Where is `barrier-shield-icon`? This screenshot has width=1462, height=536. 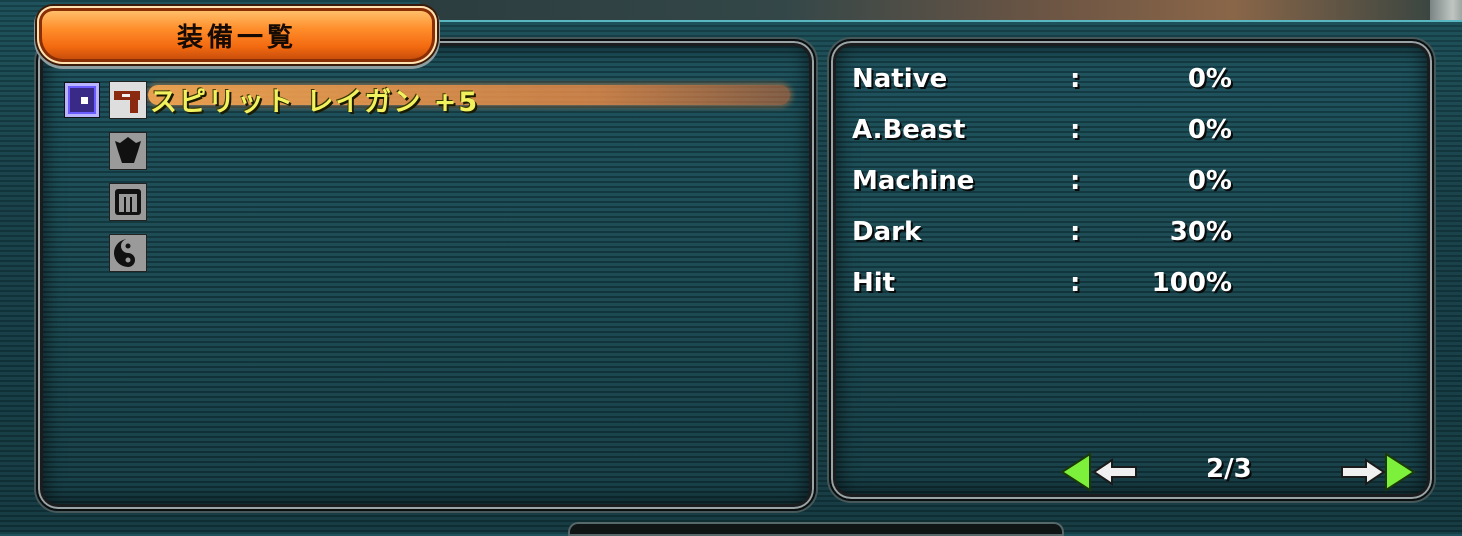 barrier-shield-icon is located at coordinates (128, 202).